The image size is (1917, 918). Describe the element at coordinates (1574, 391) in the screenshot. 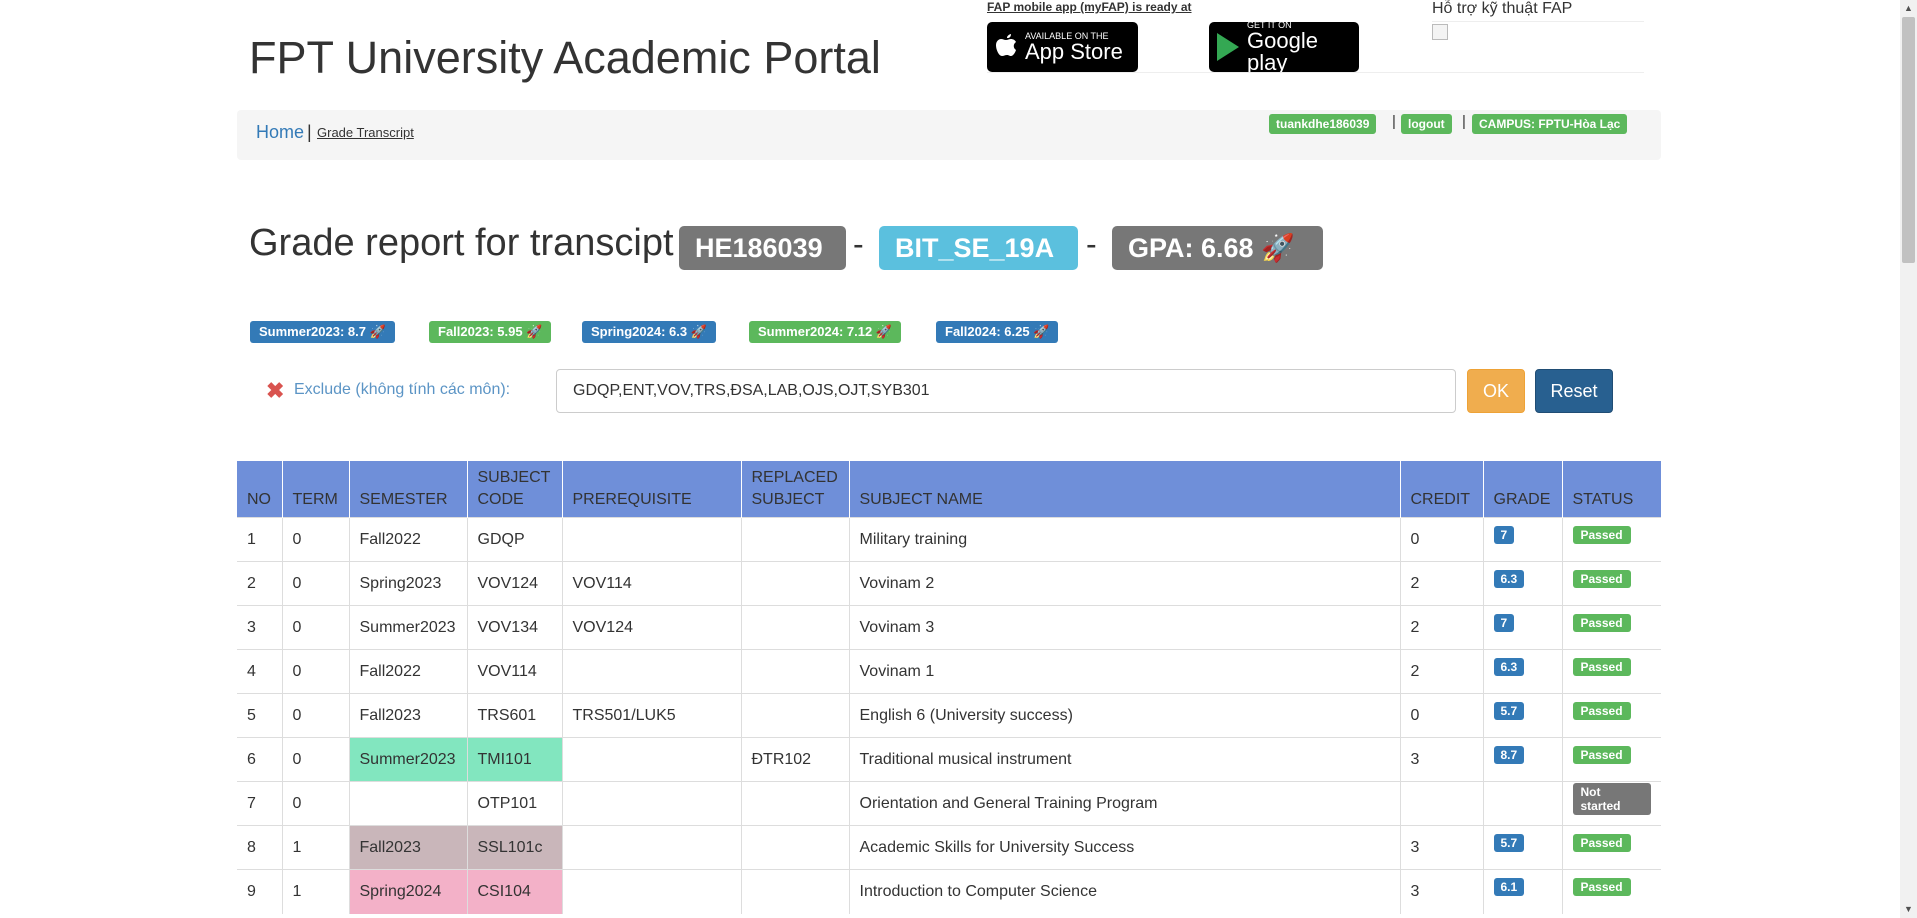

I see `reset-button: Reset` at that location.